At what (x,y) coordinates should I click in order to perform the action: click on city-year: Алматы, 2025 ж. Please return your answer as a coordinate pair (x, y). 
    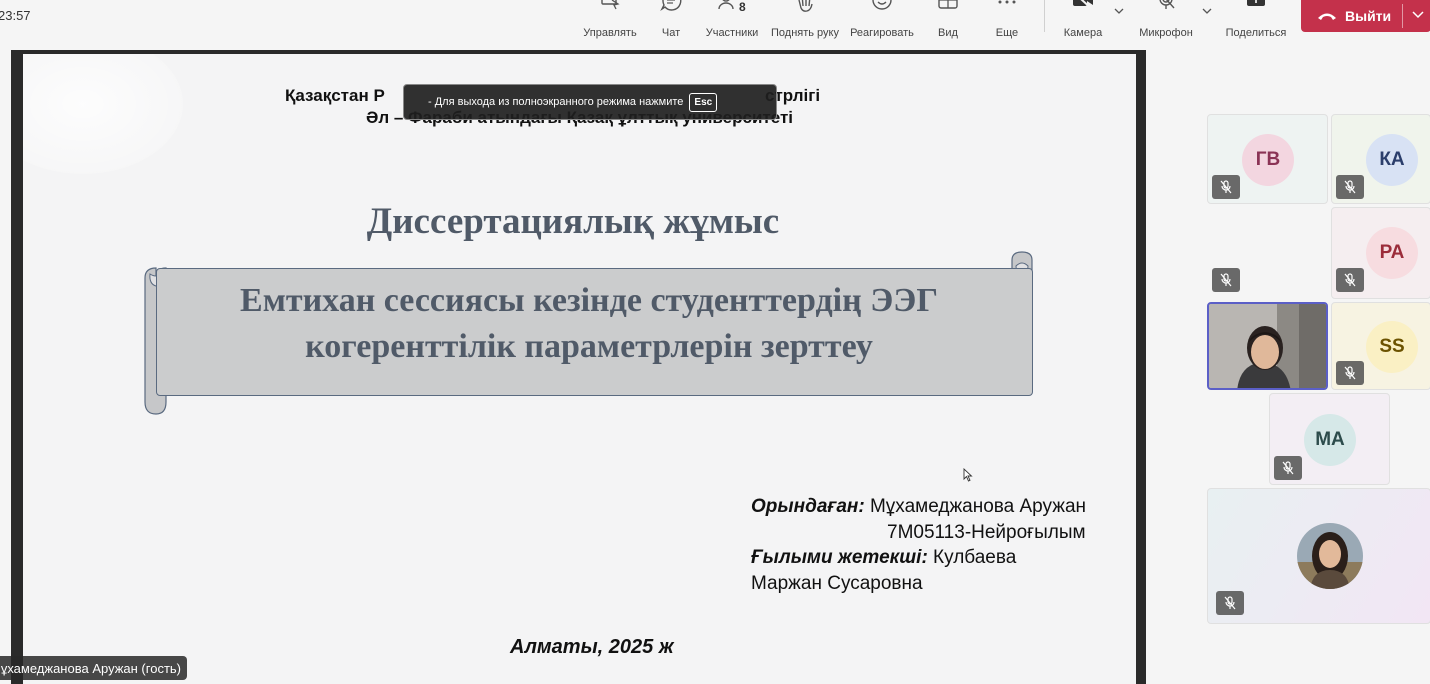
    Looking at the image, I should click on (592, 647).